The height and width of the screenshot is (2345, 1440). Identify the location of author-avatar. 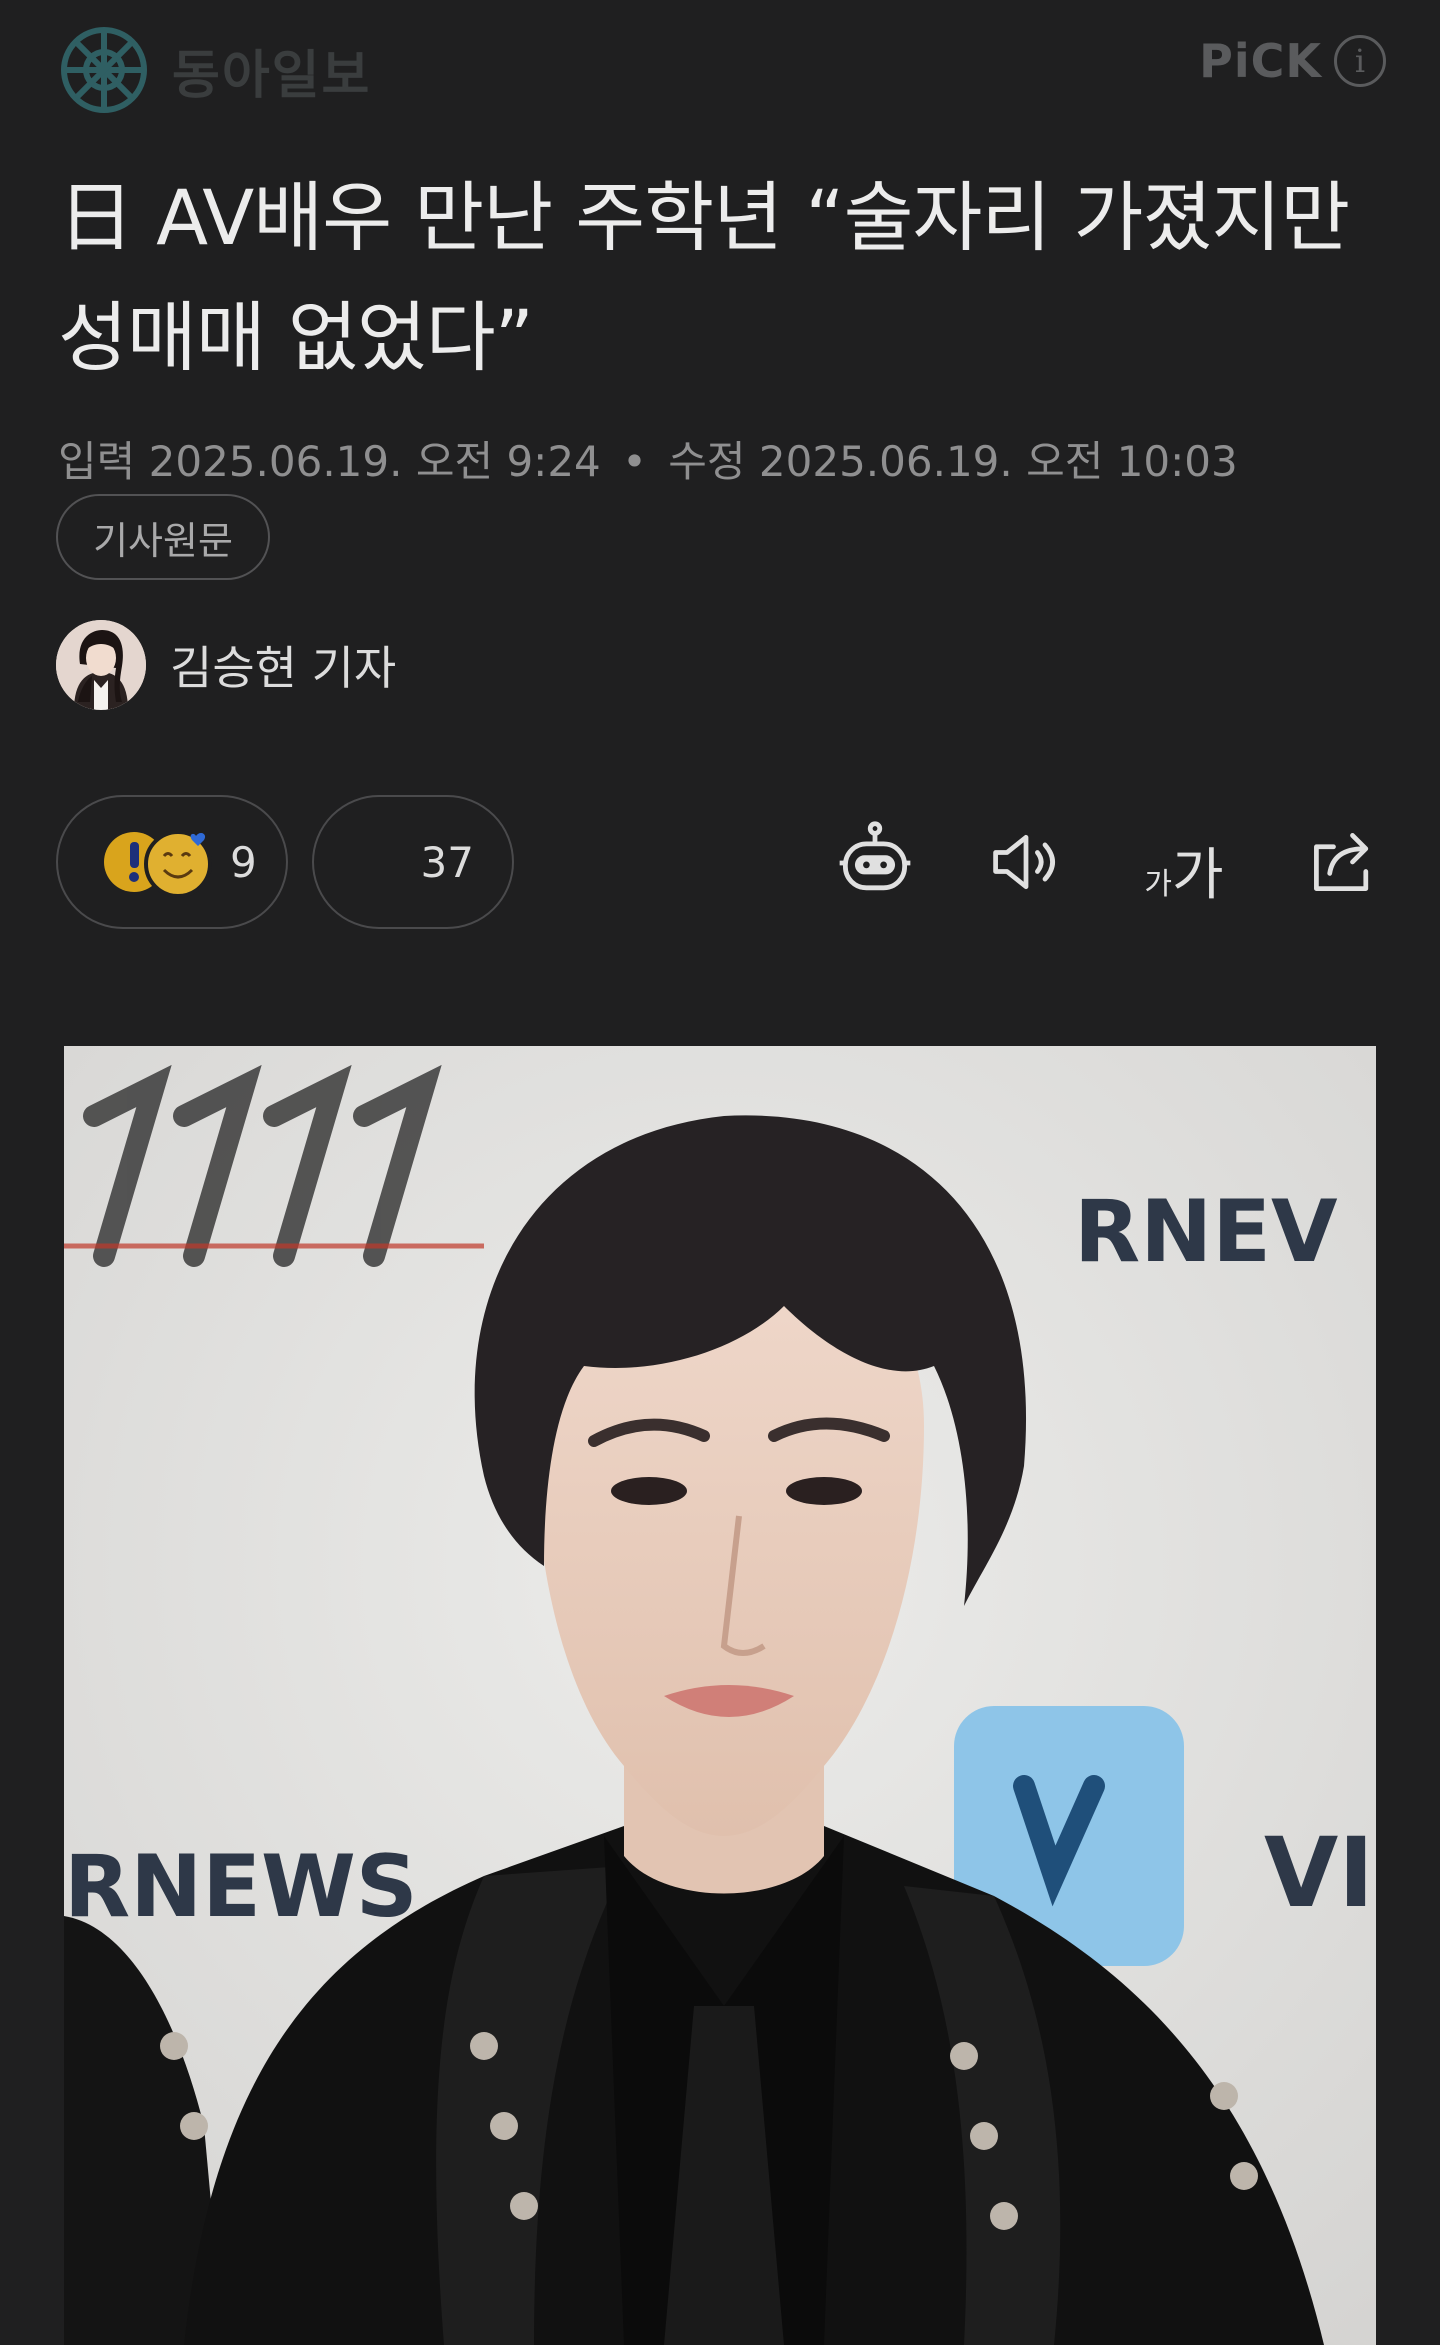
(101, 665).